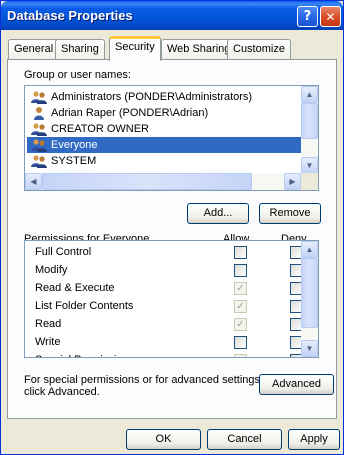  What do you see at coordinates (77, 75) in the screenshot?
I see `group-names-label: Group or user names:` at bounding box center [77, 75].